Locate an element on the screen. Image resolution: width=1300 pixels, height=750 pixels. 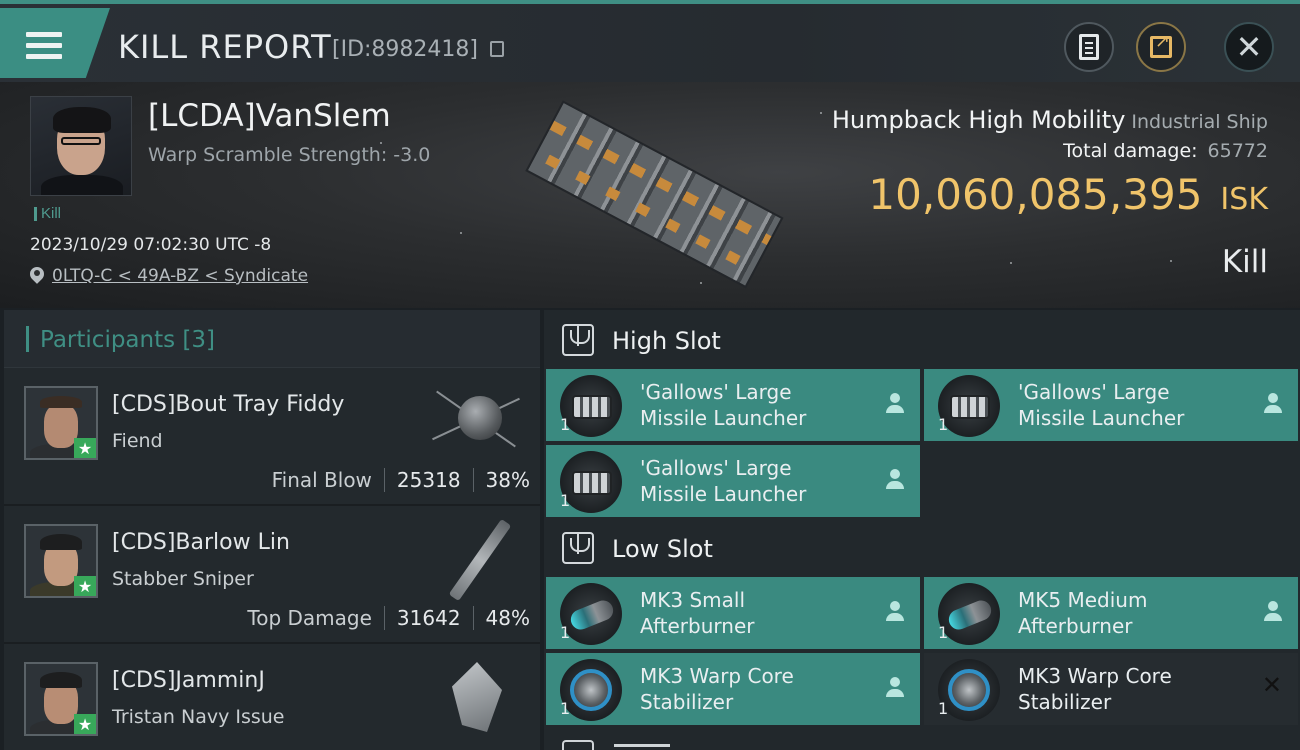
high-slot-icon is located at coordinates (578, 340).